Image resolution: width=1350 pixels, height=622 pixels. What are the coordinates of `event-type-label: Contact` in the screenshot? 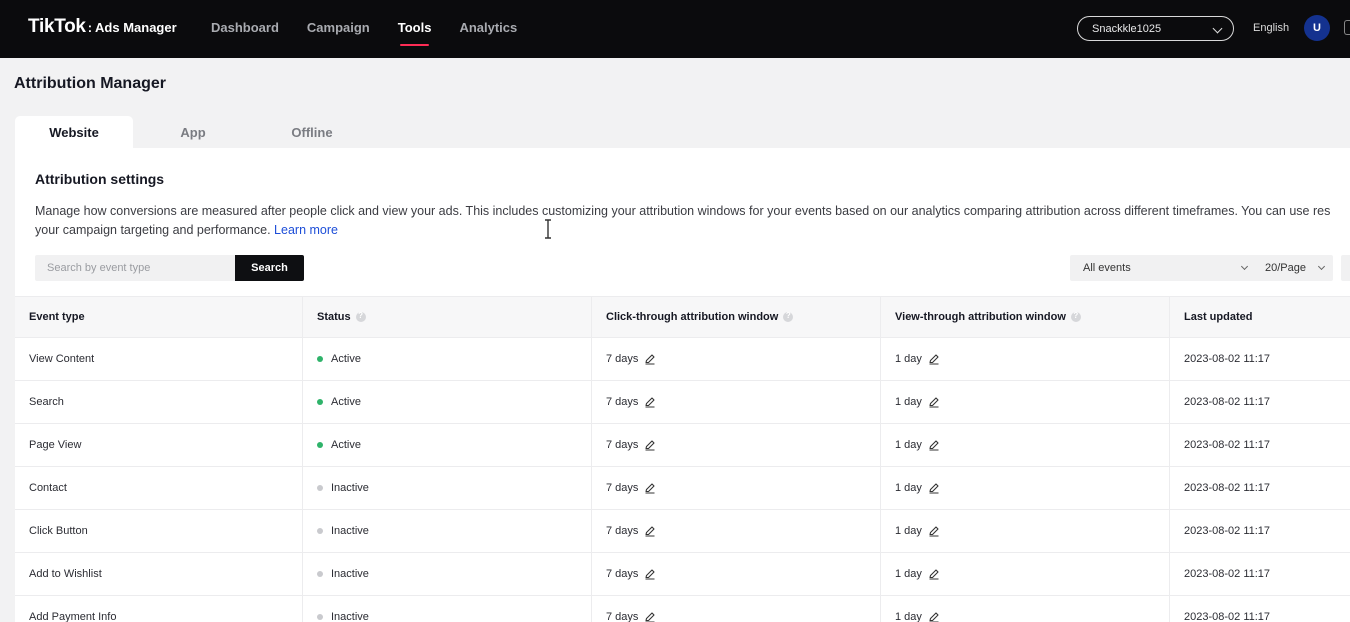 It's located at (48, 488).